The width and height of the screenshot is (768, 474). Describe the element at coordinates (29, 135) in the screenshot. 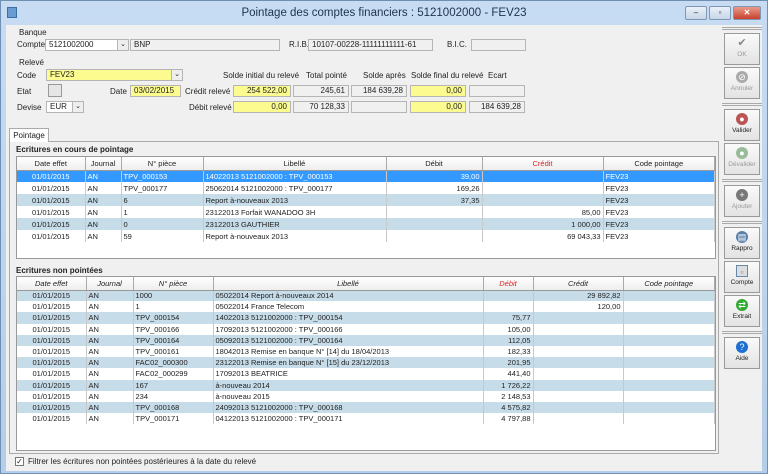

I see `tab-pointage: Pointage` at that location.